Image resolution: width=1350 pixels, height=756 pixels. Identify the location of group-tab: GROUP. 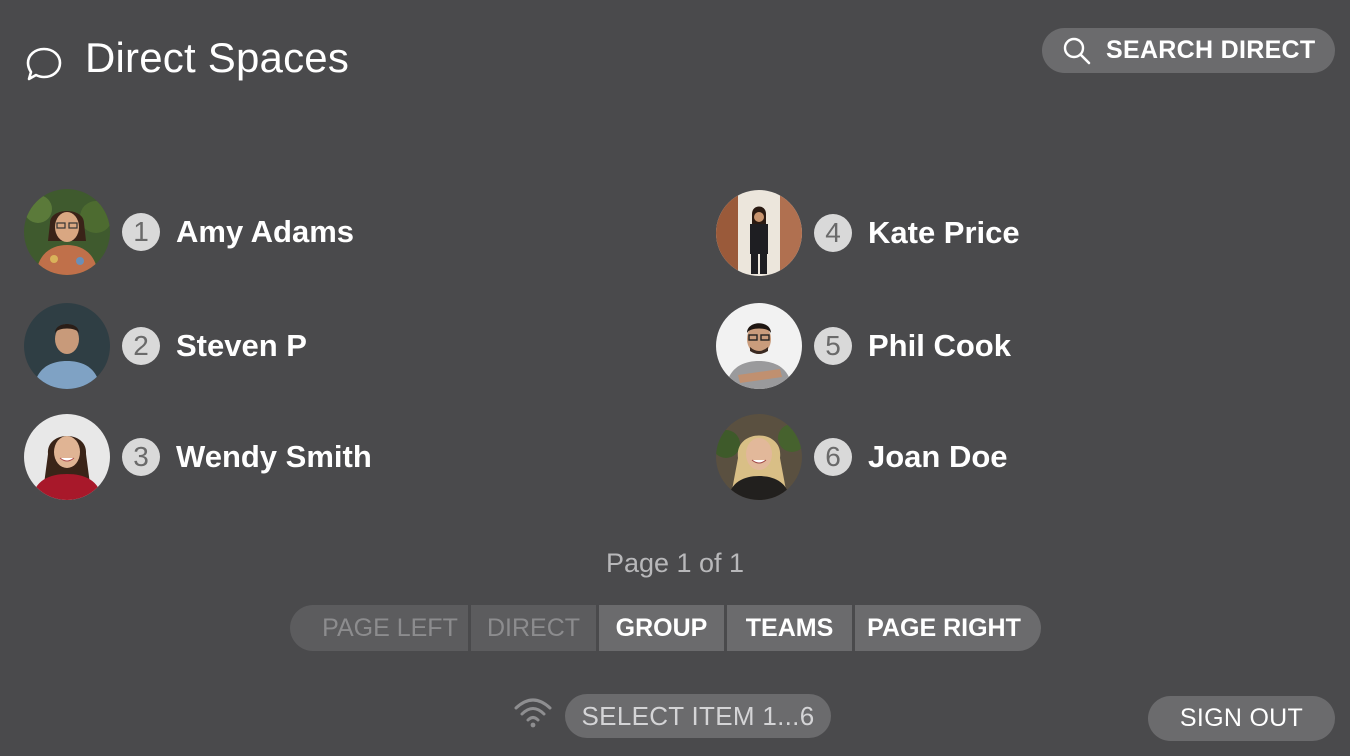
(661, 628).